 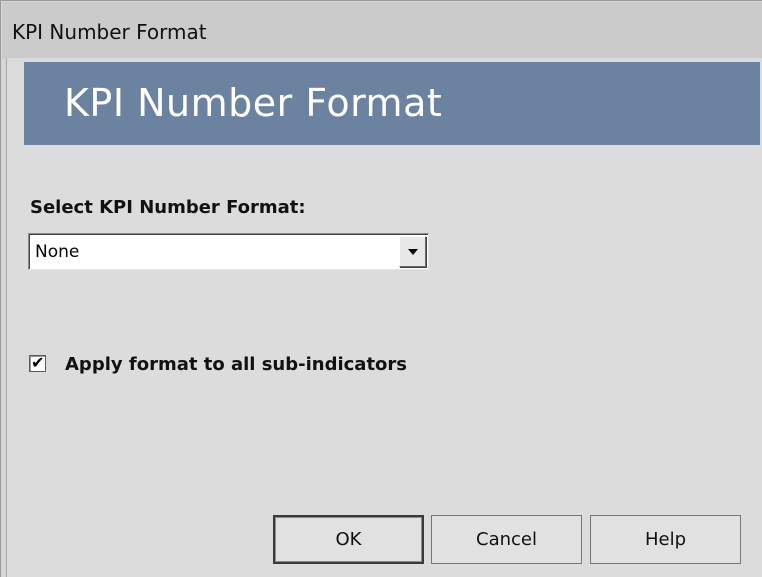 I want to click on dropdown-arrow-icon, so click(x=412, y=251).